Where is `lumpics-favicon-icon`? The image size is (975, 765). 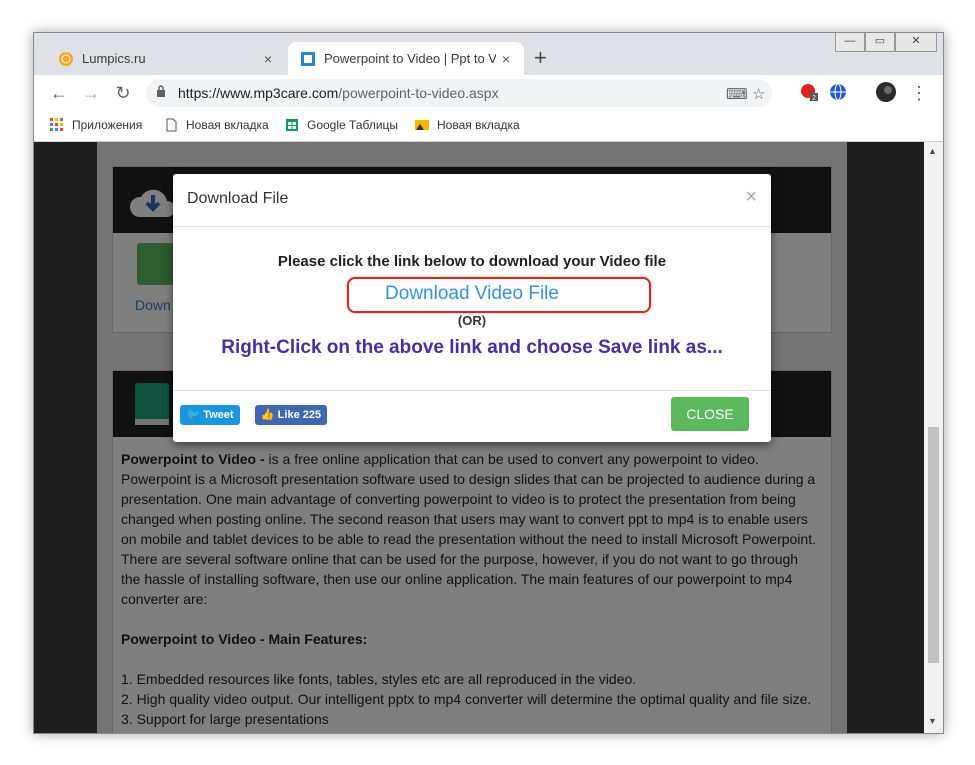 lumpics-favicon-icon is located at coordinates (66, 58).